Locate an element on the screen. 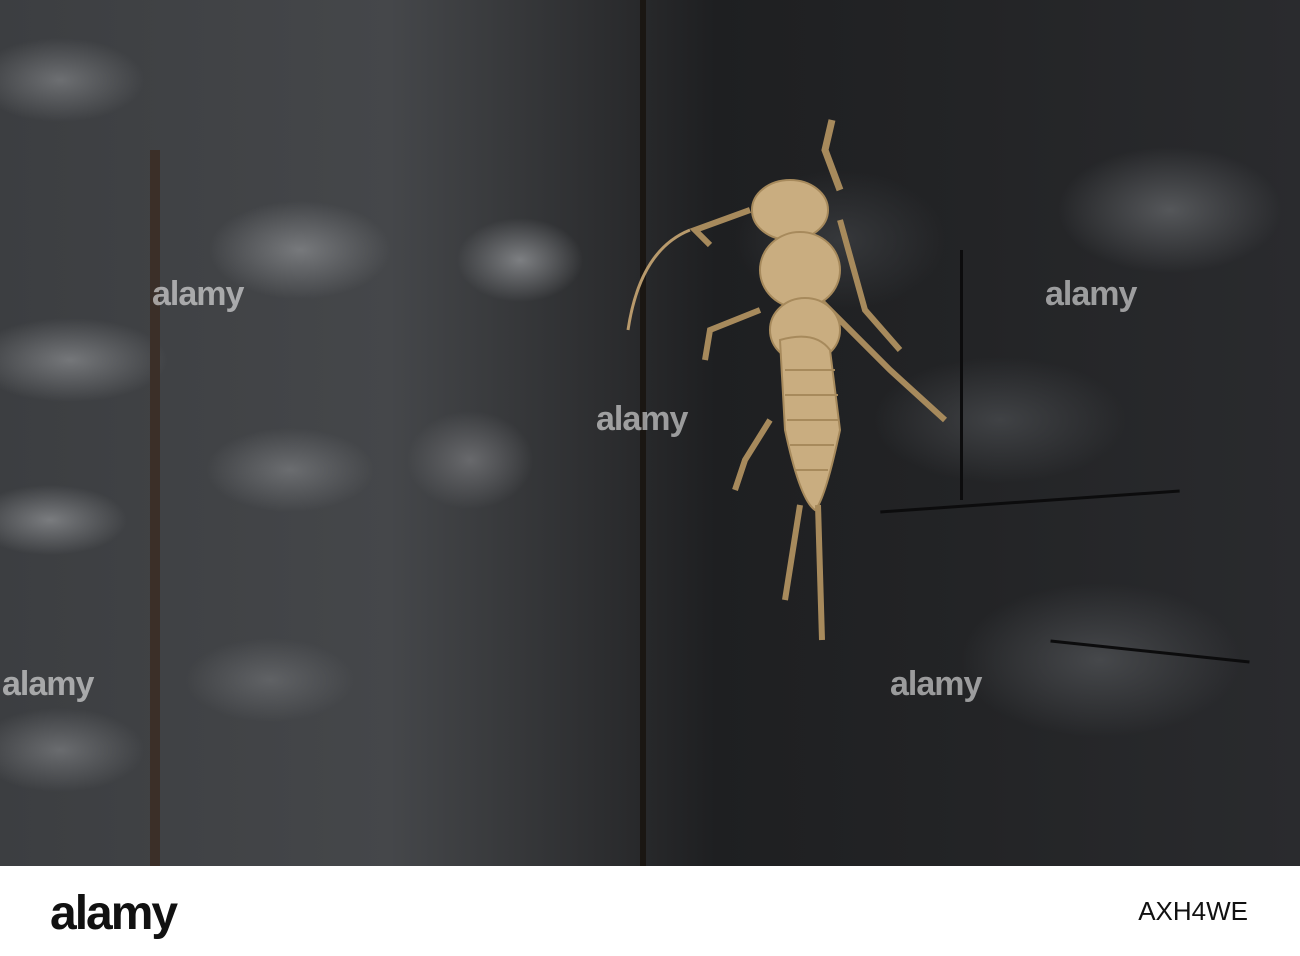 Image resolution: width=1300 pixels, height=956 pixels. insect-exuvia is located at coordinates (787, 380).